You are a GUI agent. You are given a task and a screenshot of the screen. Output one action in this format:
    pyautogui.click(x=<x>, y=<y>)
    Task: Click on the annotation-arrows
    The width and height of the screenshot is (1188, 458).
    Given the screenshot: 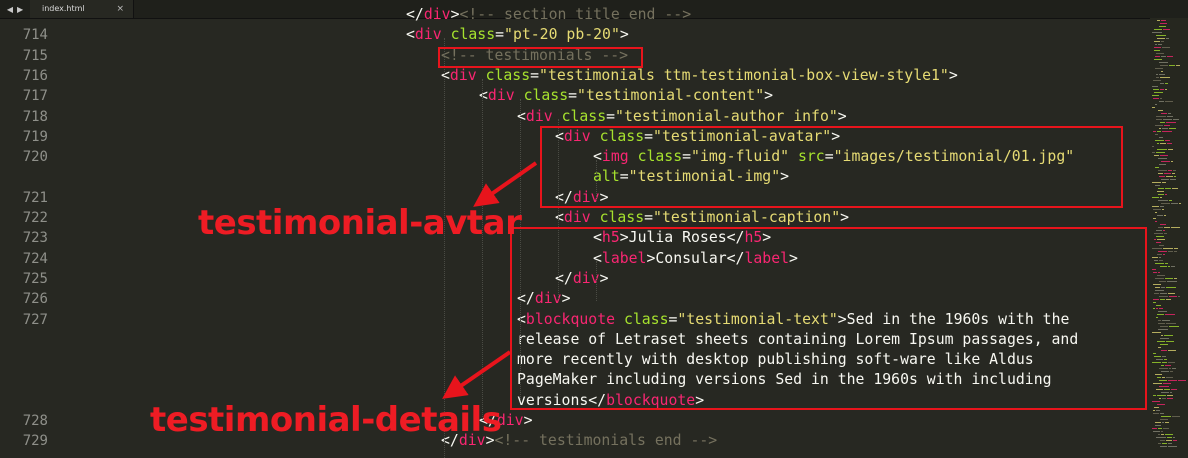 What is the action you would take?
    pyautogui.click(x=490, y=280)
    